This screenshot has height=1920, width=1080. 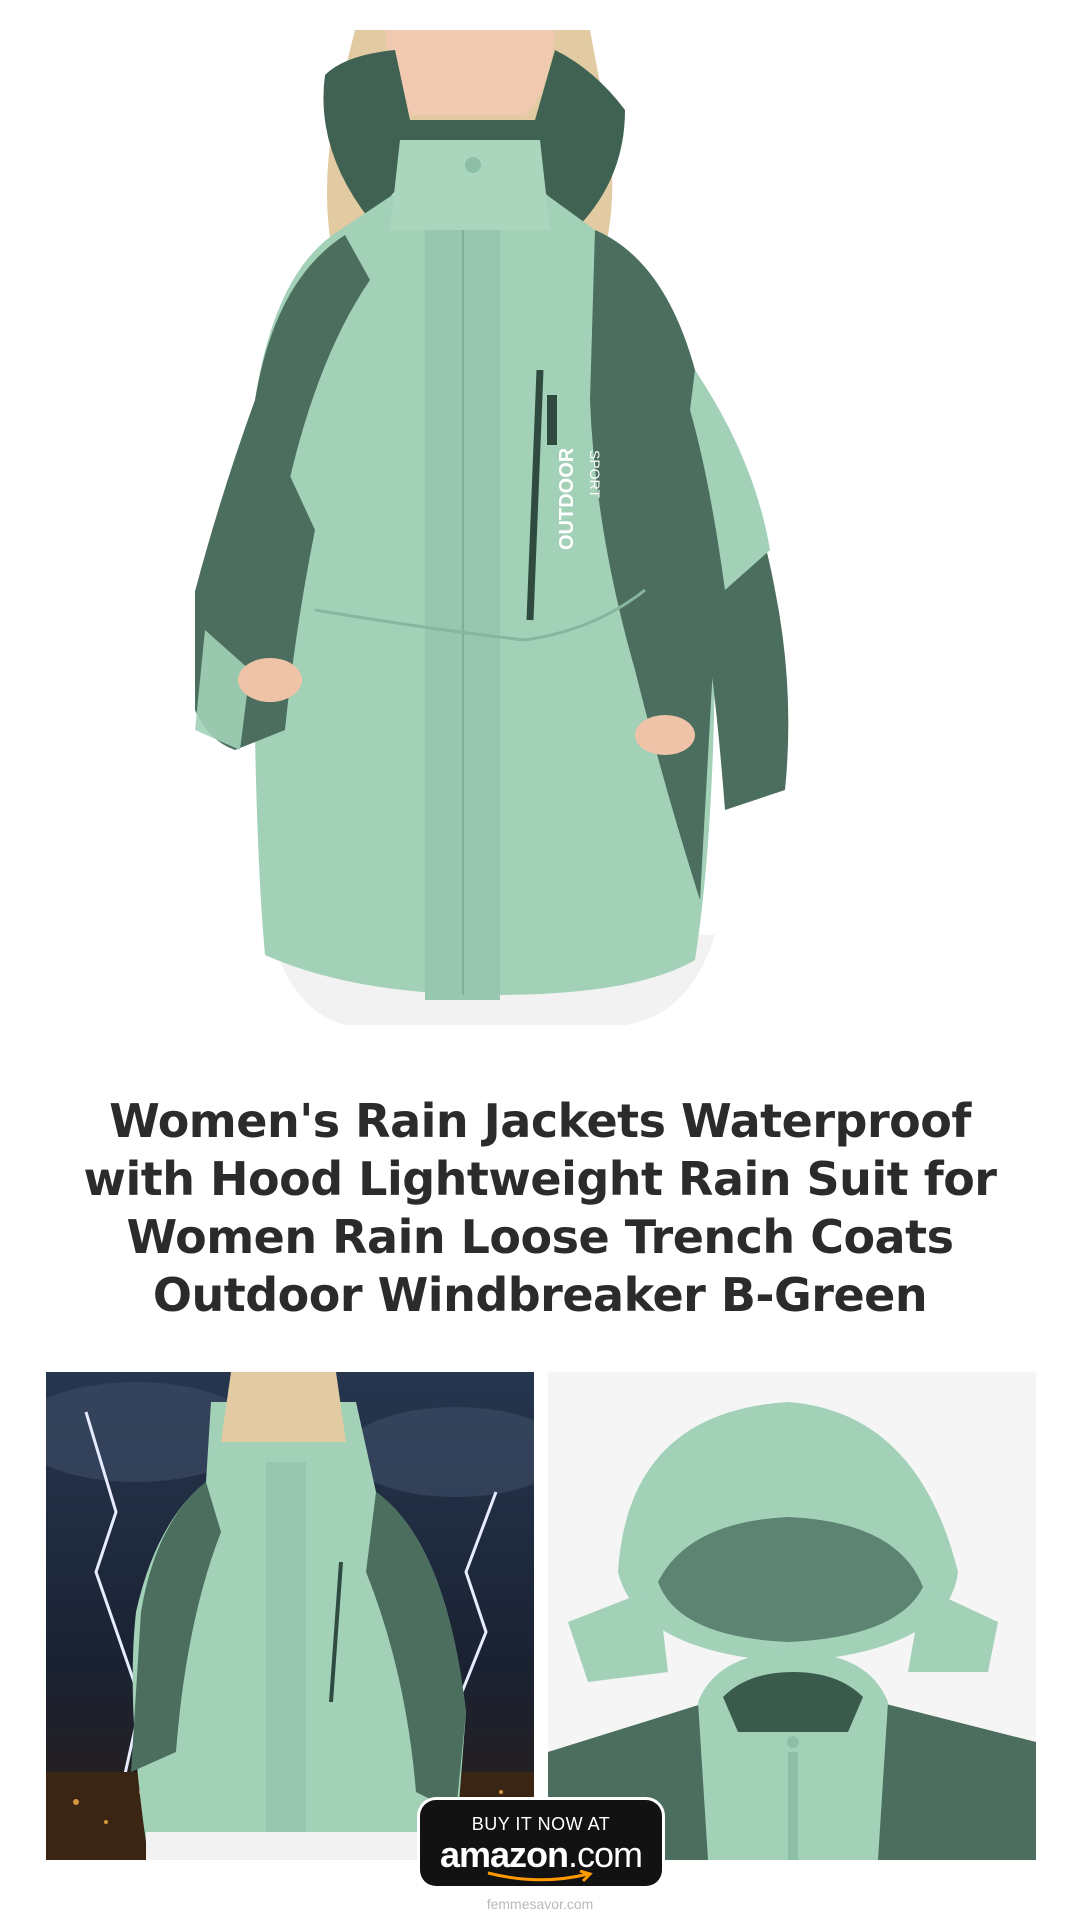 What do you see at coordinates (541, 1843) in the screenshot?
I see `buy-on-amazon-button: BUY IT NOW AT amazon.com` at bounding box center [541, 1843].